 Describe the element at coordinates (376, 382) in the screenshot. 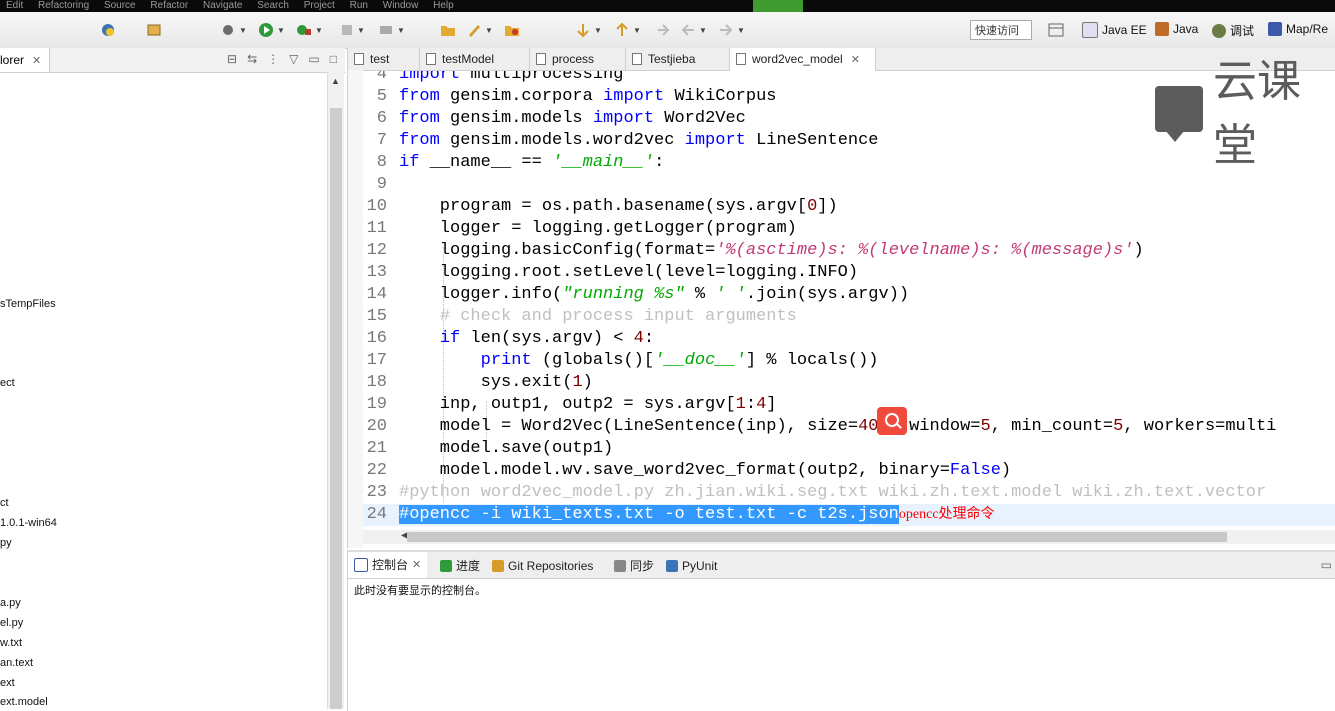

I see `line-number: 18` at that location.